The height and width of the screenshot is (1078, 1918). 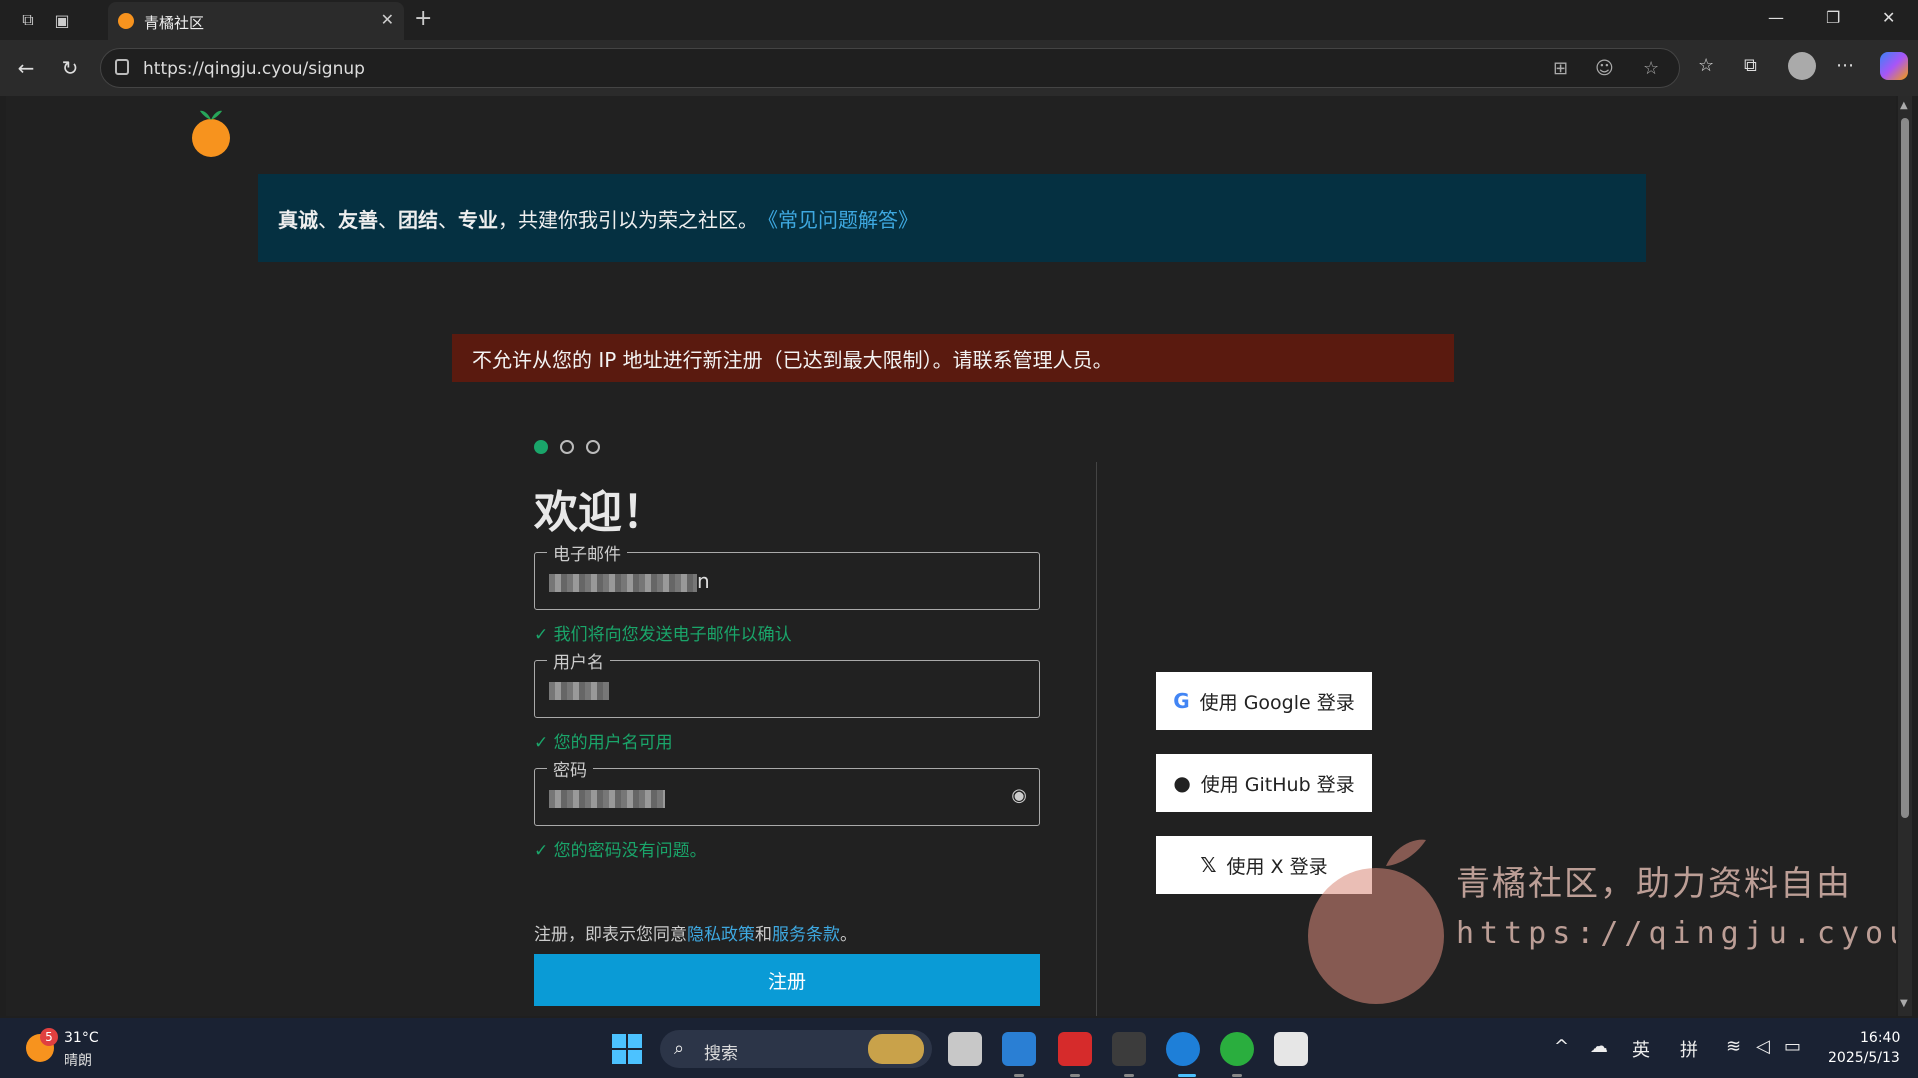 What do you see at coordinates (1880, 1038) in the screenshot?
I see `clock-time: 16:40` at bounding box center [1880, 1038].